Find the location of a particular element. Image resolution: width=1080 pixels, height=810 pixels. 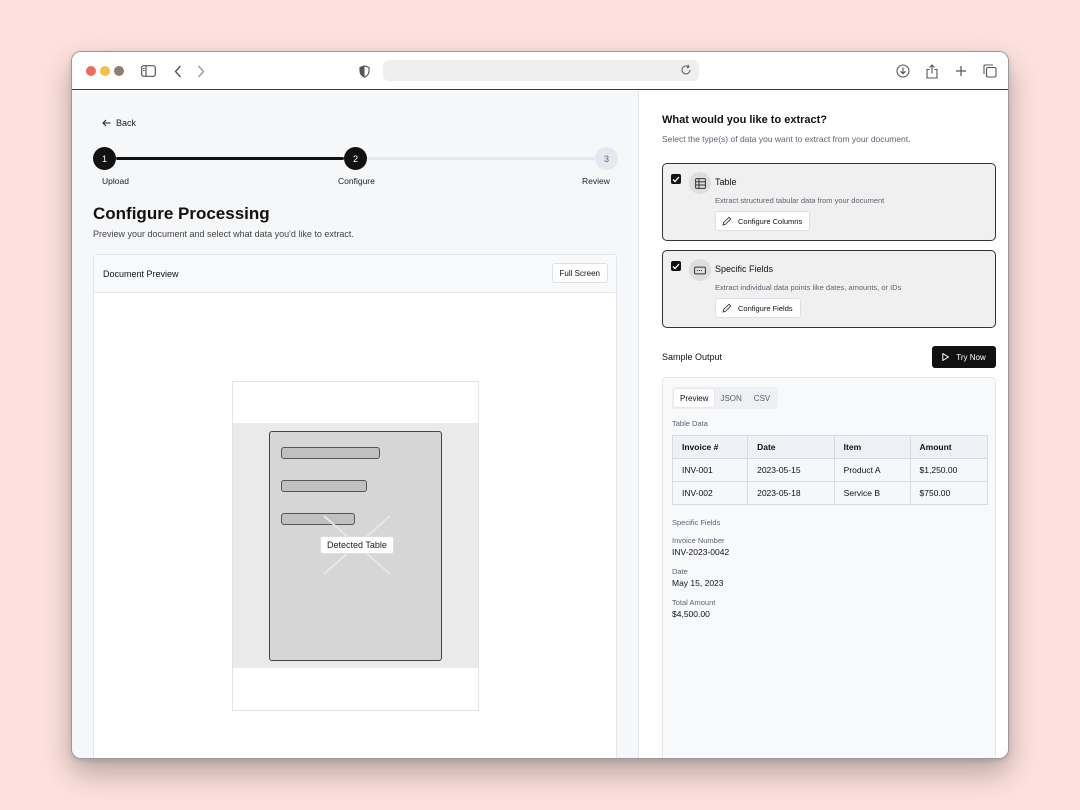

reload-icon is located at coordinates (686, 70).